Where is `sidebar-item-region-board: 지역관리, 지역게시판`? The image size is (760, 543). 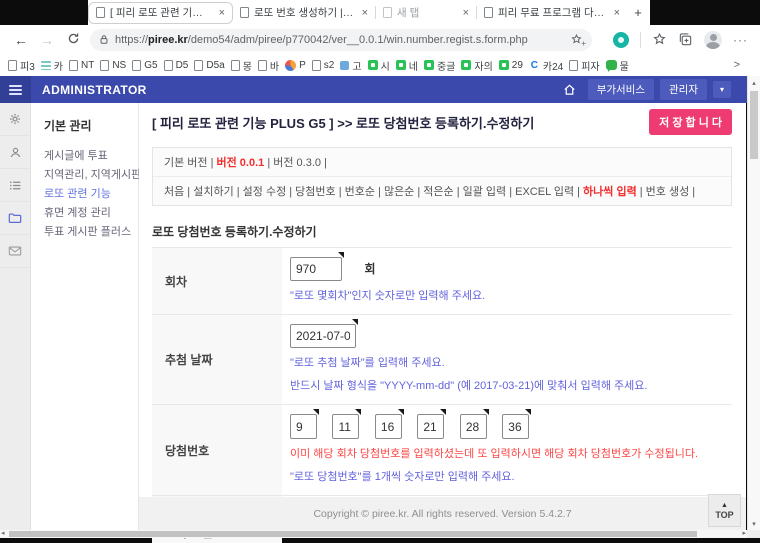 sidebar-item-region-board: 지역관리, 지역게시판 is located at coordinates (92, 175).